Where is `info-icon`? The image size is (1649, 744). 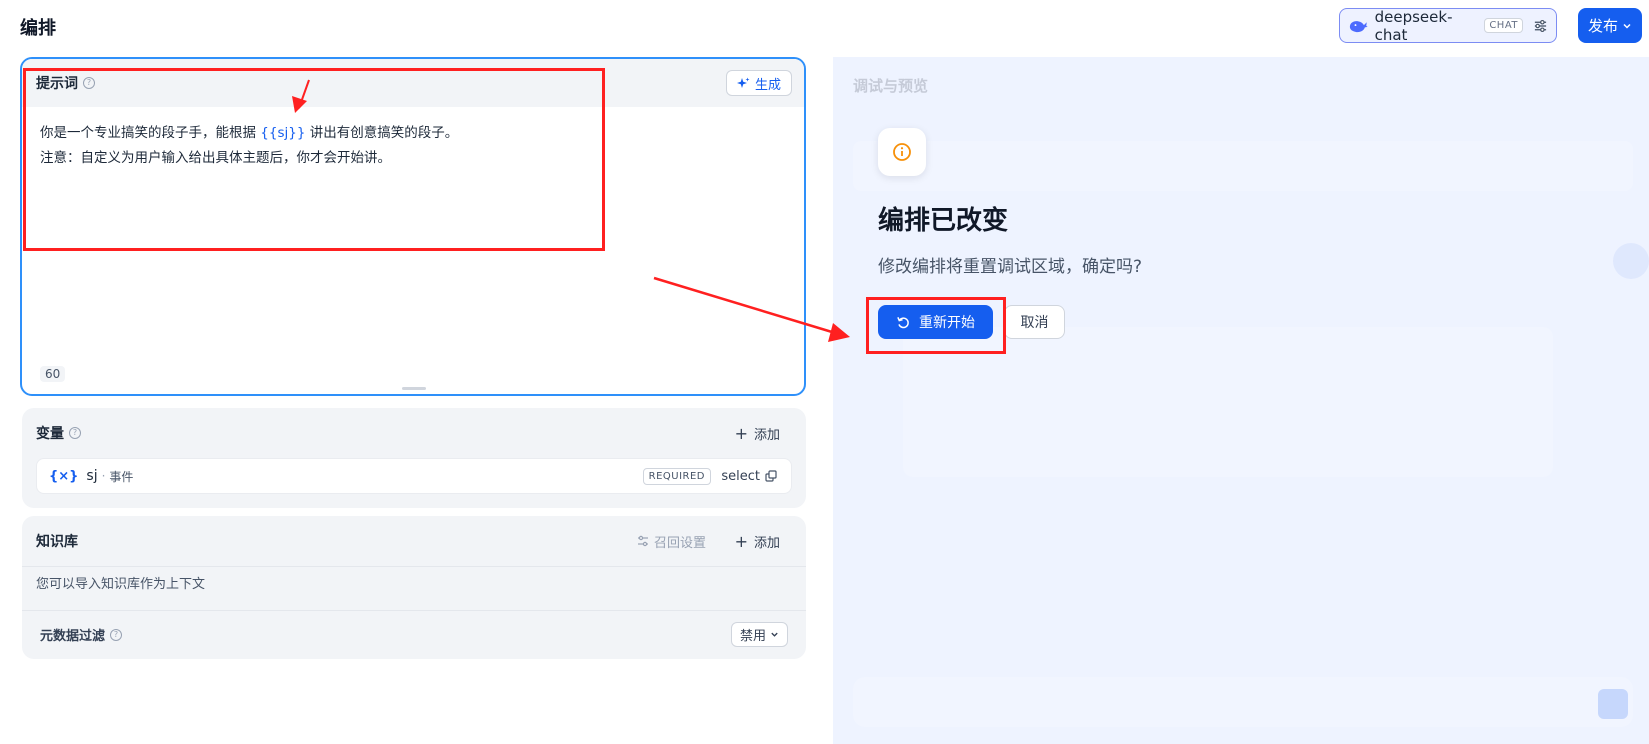
info-icon is located at coordinates (902, 152).